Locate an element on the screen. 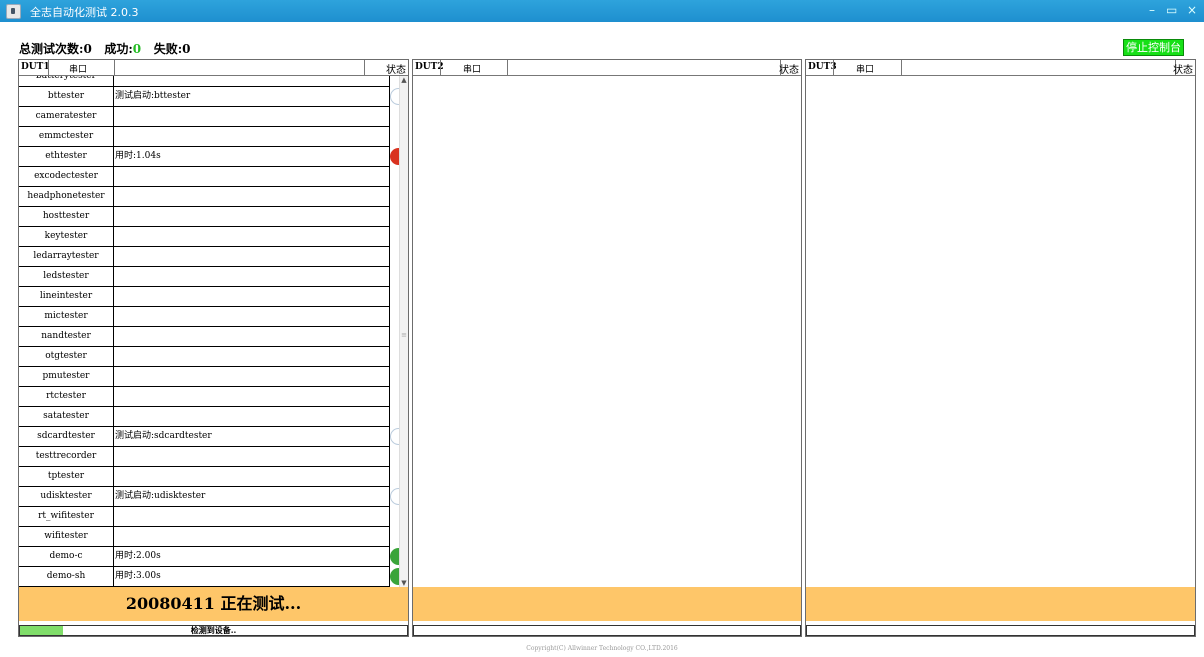 The width and height of the screenshot is (1204, 657). stop-console-button: 停止控制台 is located at coordinates (1153, 47).